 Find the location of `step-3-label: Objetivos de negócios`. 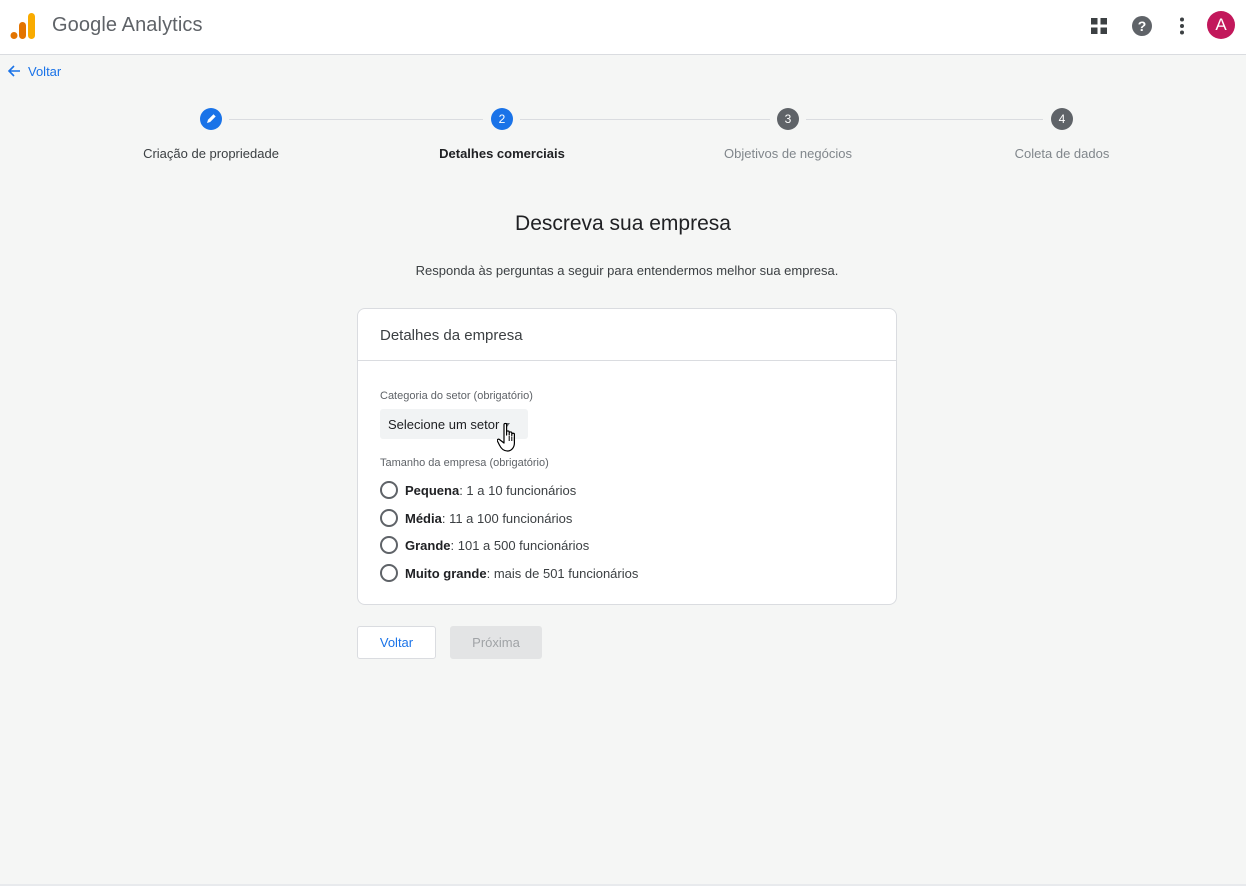

step-3-label: Objetivos de negócios is located at coordinates (788, 153).